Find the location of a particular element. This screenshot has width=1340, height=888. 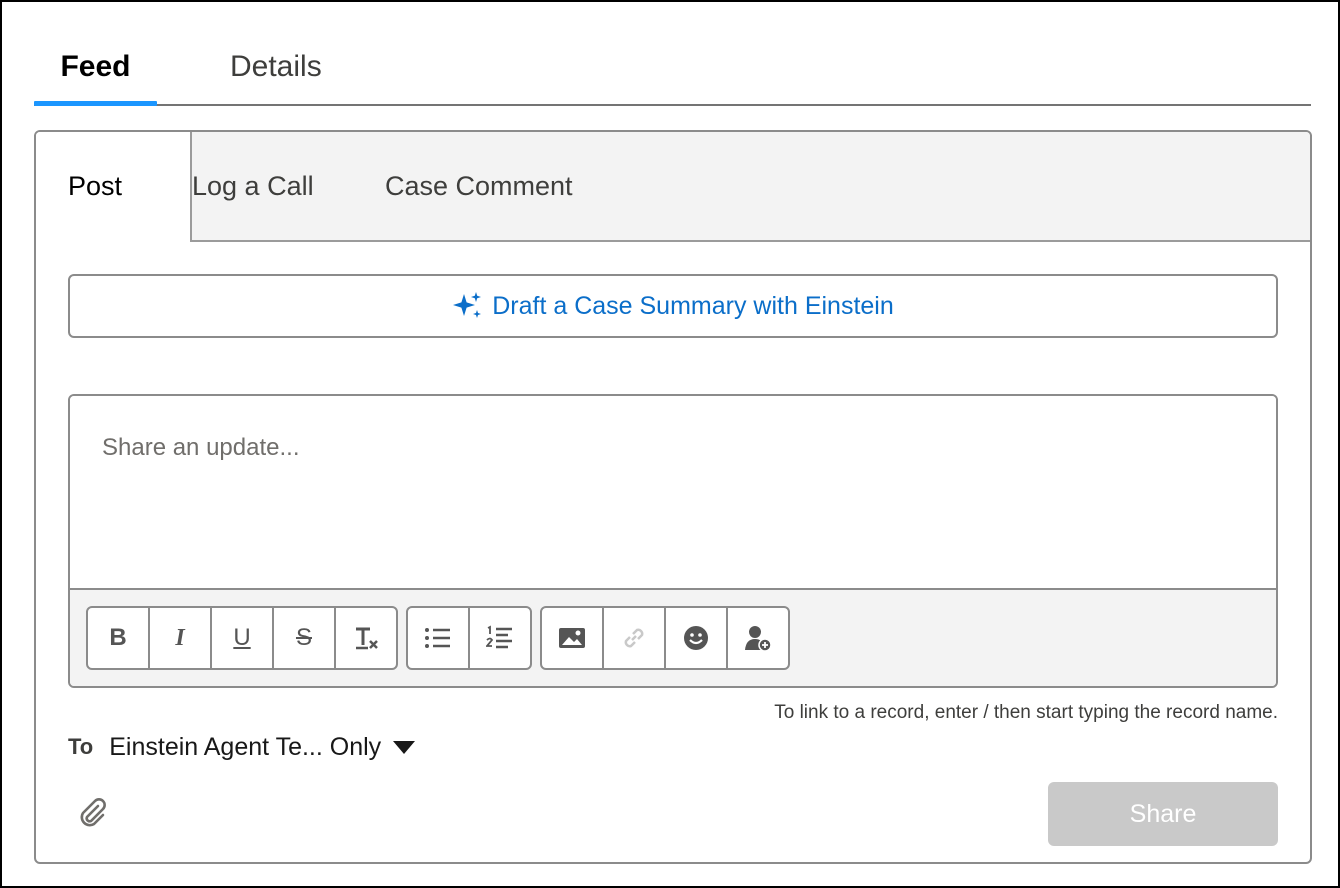

insert-image-button is located at coordinates (573, 638).